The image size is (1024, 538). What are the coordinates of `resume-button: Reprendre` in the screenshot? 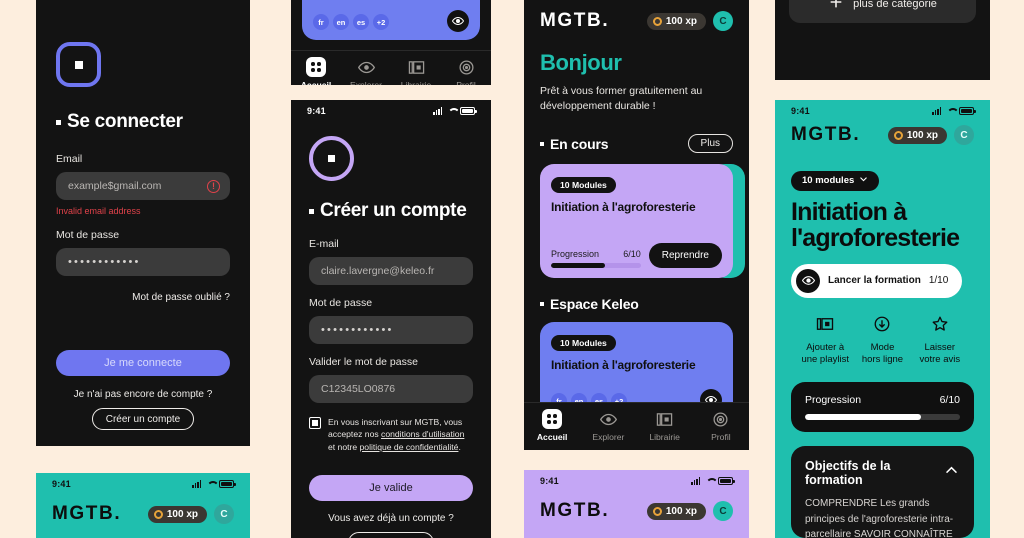 It's located at (685, 256).